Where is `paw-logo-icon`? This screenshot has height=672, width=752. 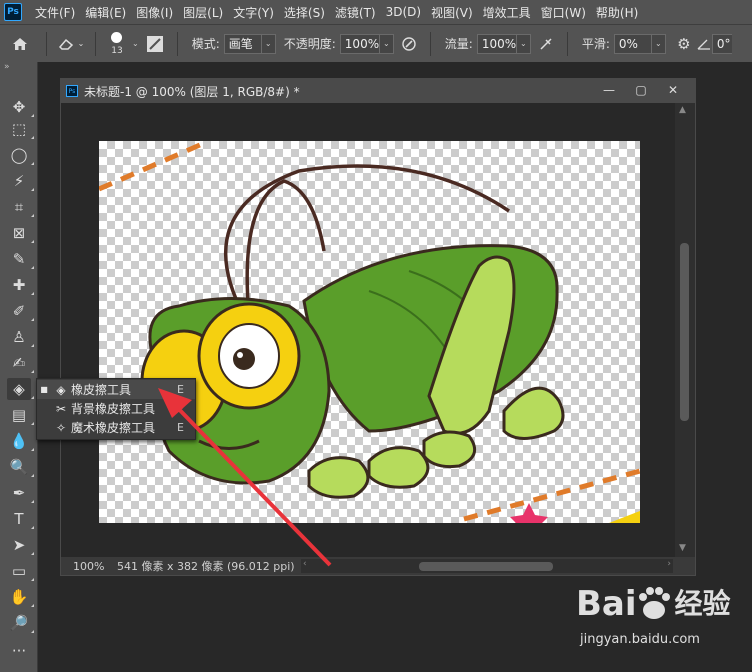 paw-logo-icon is located at coordinates (654, 603).